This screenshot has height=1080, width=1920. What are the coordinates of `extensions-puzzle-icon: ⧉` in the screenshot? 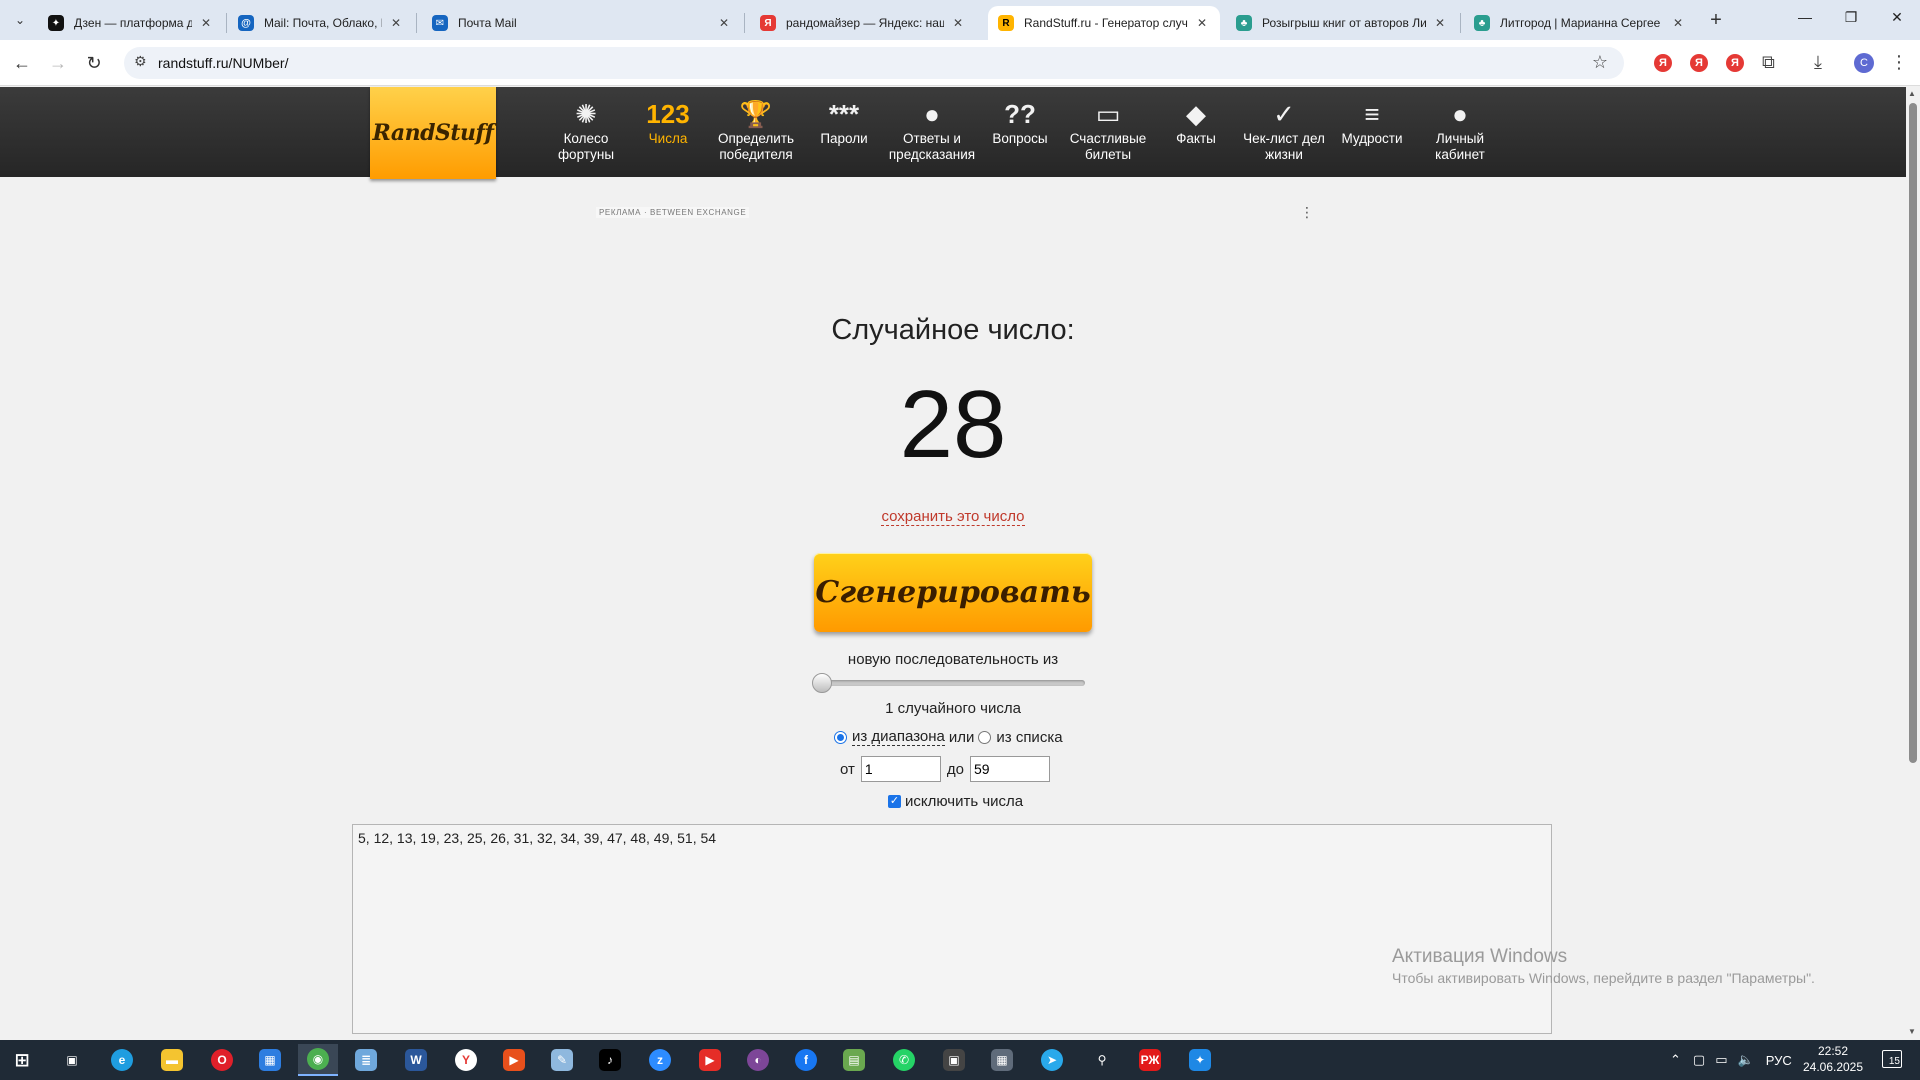 It's located at (1768, 62).